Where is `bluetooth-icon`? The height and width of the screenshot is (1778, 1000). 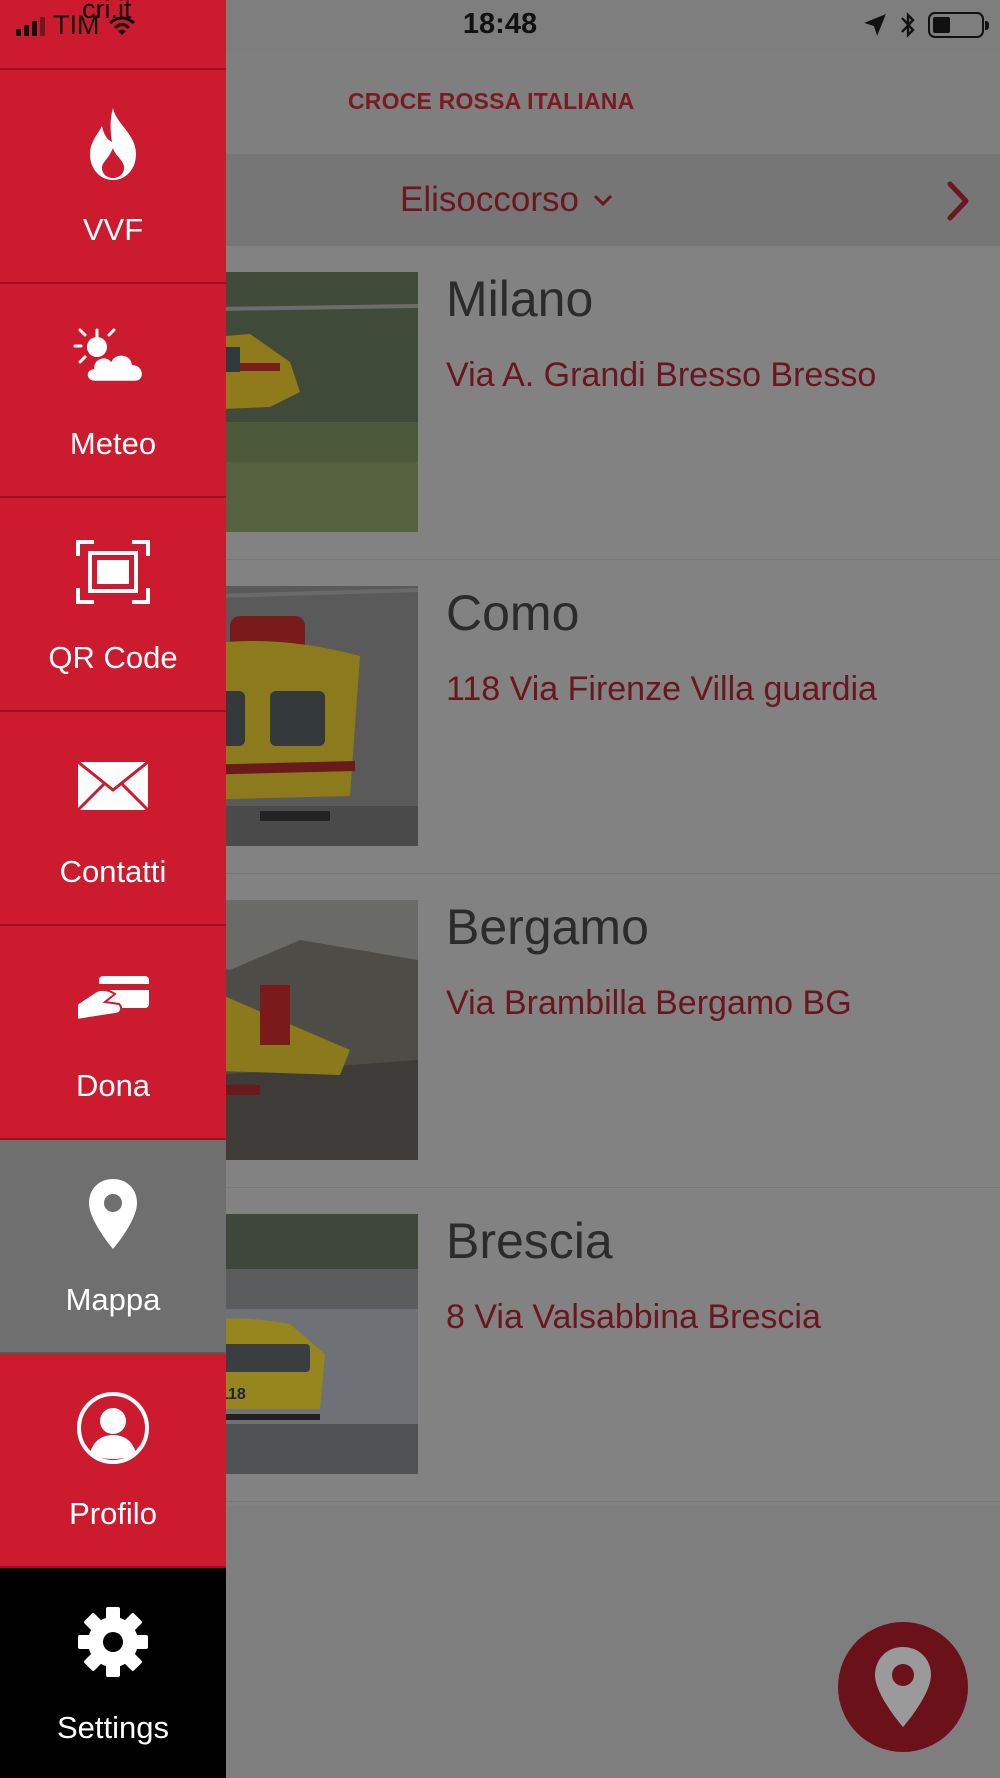 bluetooth-icon is located at coordinates (908, 25).